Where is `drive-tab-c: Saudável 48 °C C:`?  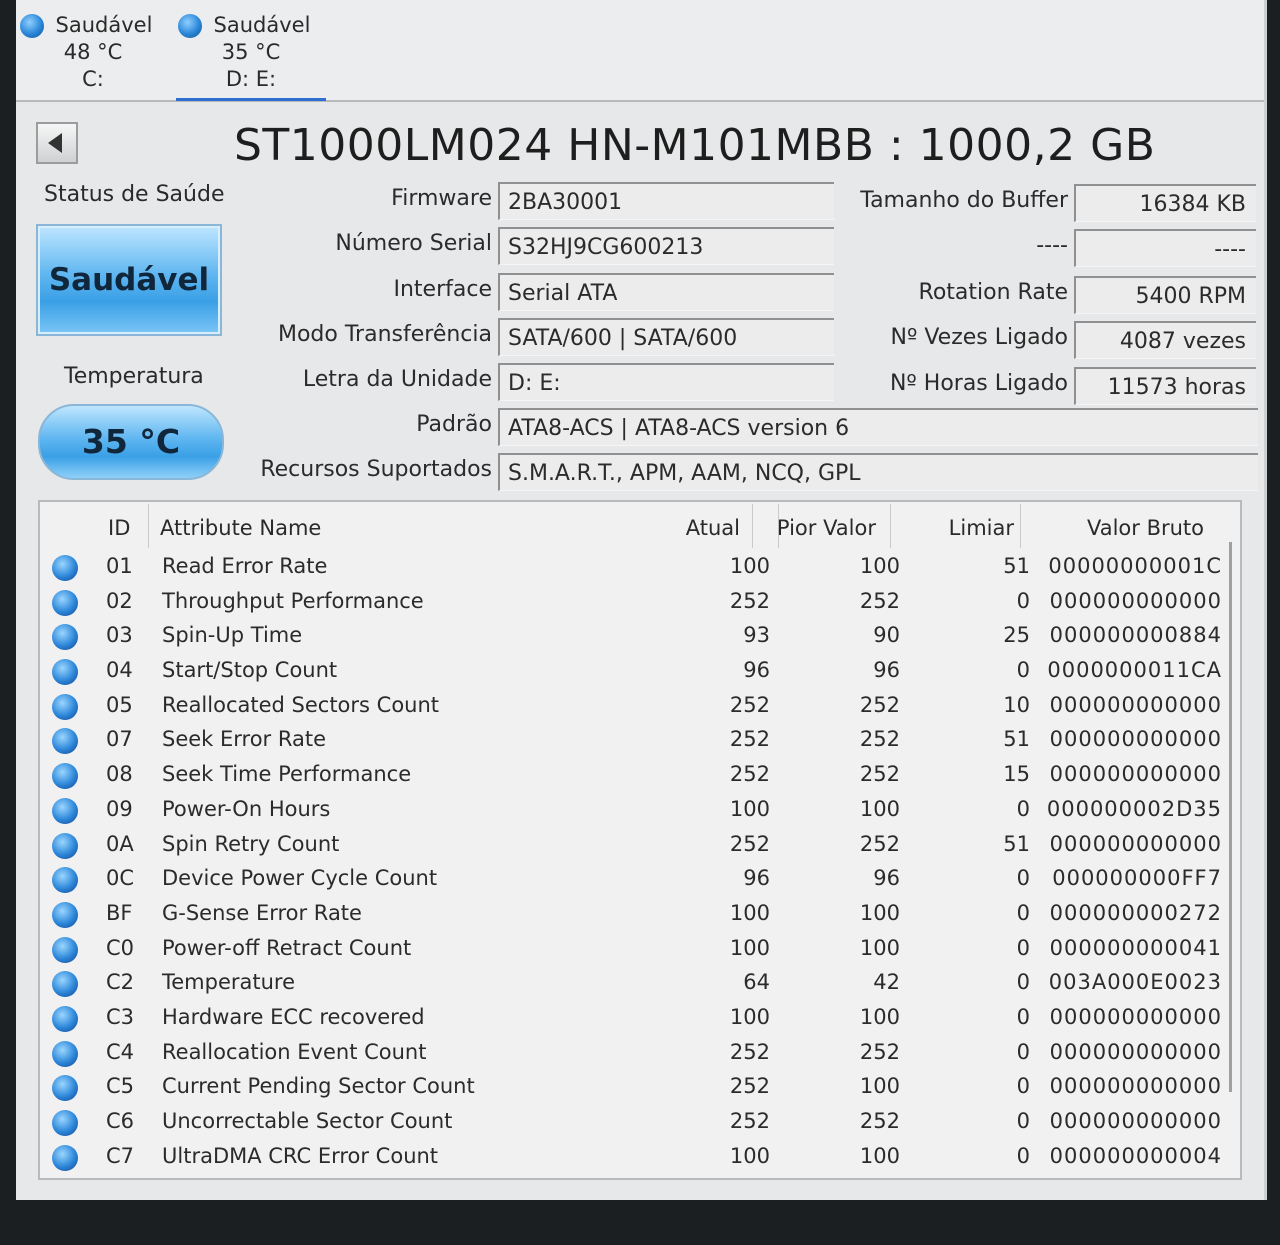
drive-tab-c: Saudável 48 °C C: is located at coordinates (93, 55).